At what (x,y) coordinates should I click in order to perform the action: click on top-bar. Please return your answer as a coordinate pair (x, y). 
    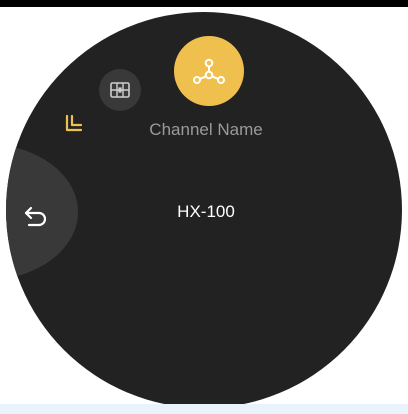
    Looking at the image, I should click on (204, 3).